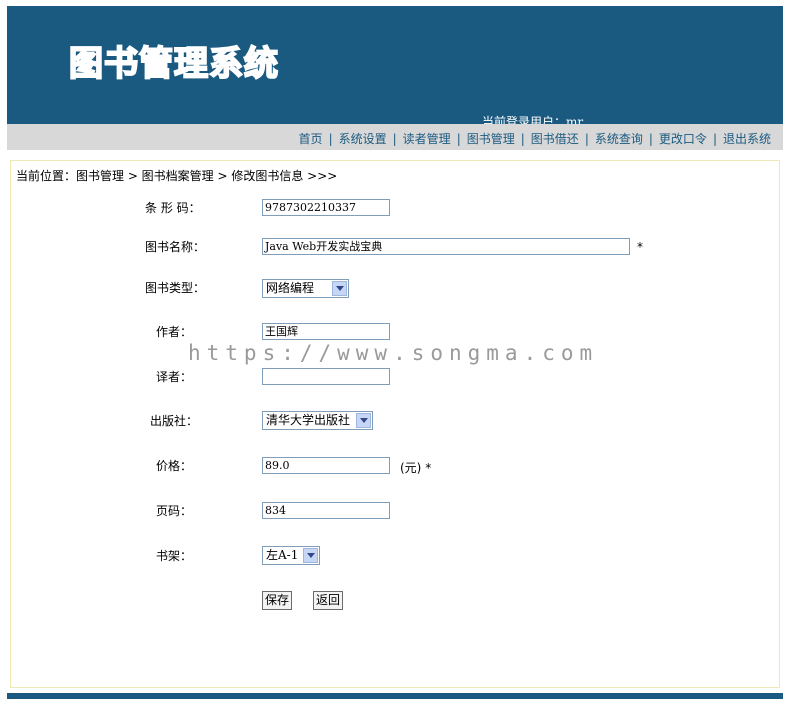 This screenshot has height=708, width=790. Describe the element at coordinates (174, 556) in the screenshot. I see `shelf-label: 书架：` at that location.